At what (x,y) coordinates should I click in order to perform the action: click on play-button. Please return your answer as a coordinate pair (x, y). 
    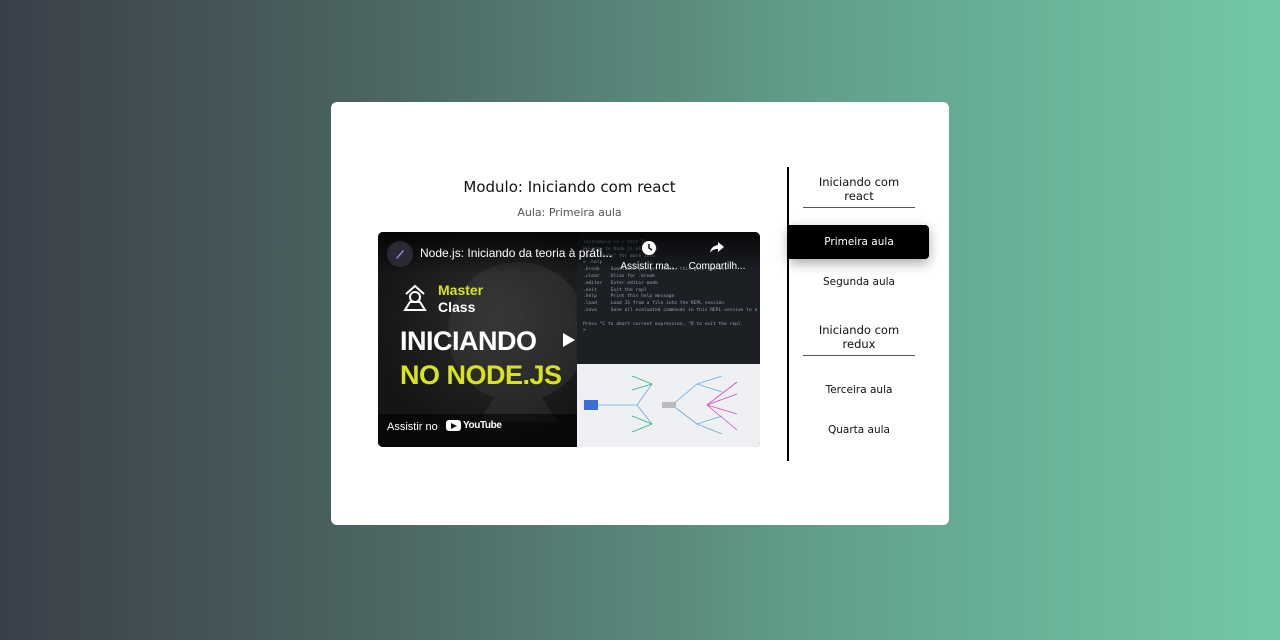
    Looking at the image, I should click on (569, 340).